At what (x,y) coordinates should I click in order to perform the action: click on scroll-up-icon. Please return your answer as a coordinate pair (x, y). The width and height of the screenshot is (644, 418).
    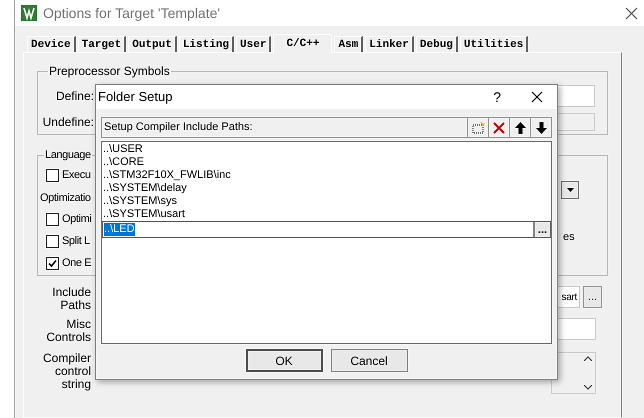
    Looking at the image, I should click on (588, 358).